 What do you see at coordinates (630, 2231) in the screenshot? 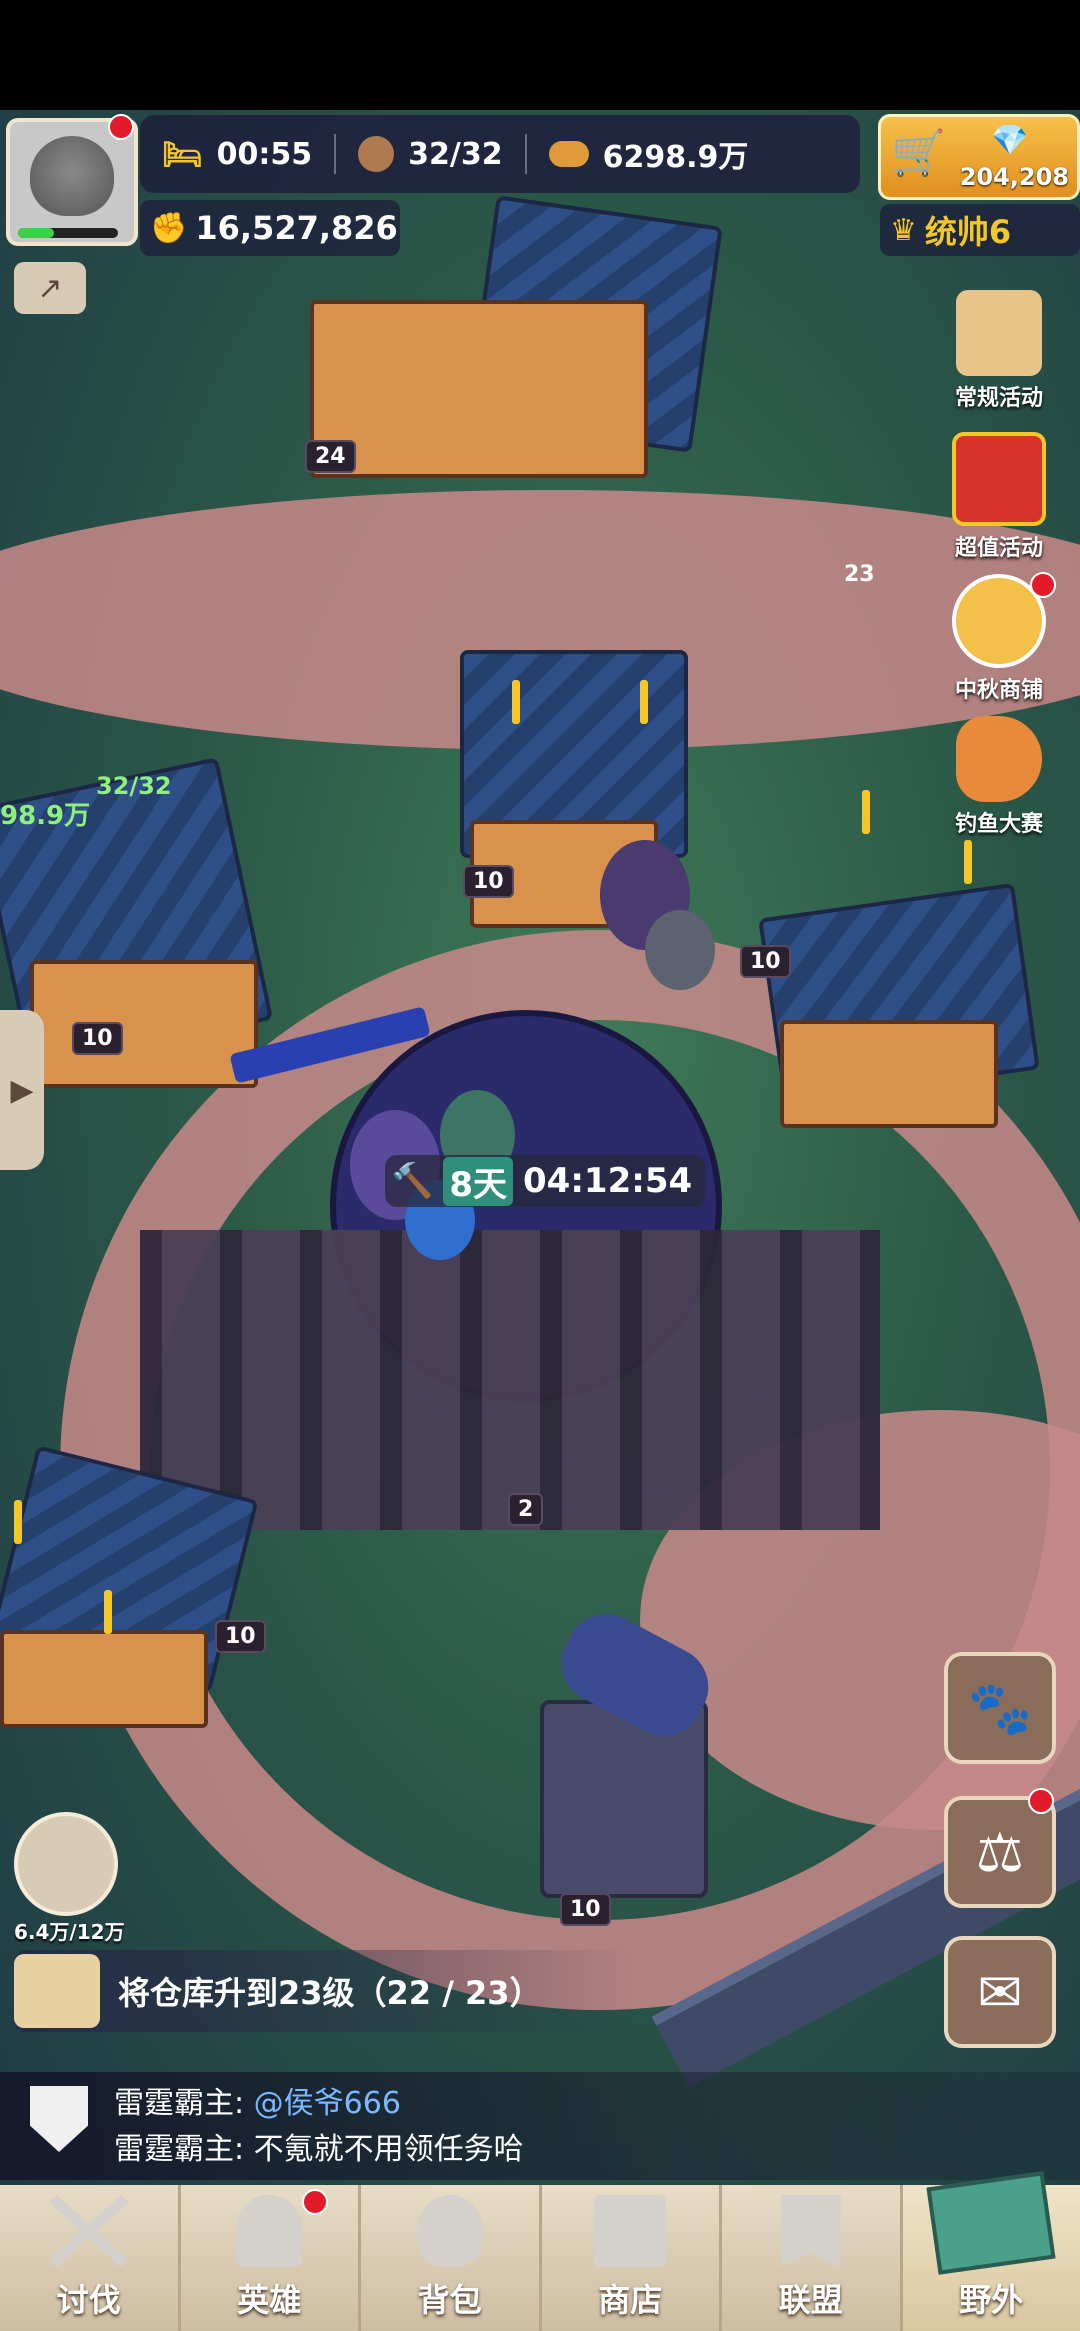
I see `store-icon` at bounding box center [630, 2231].